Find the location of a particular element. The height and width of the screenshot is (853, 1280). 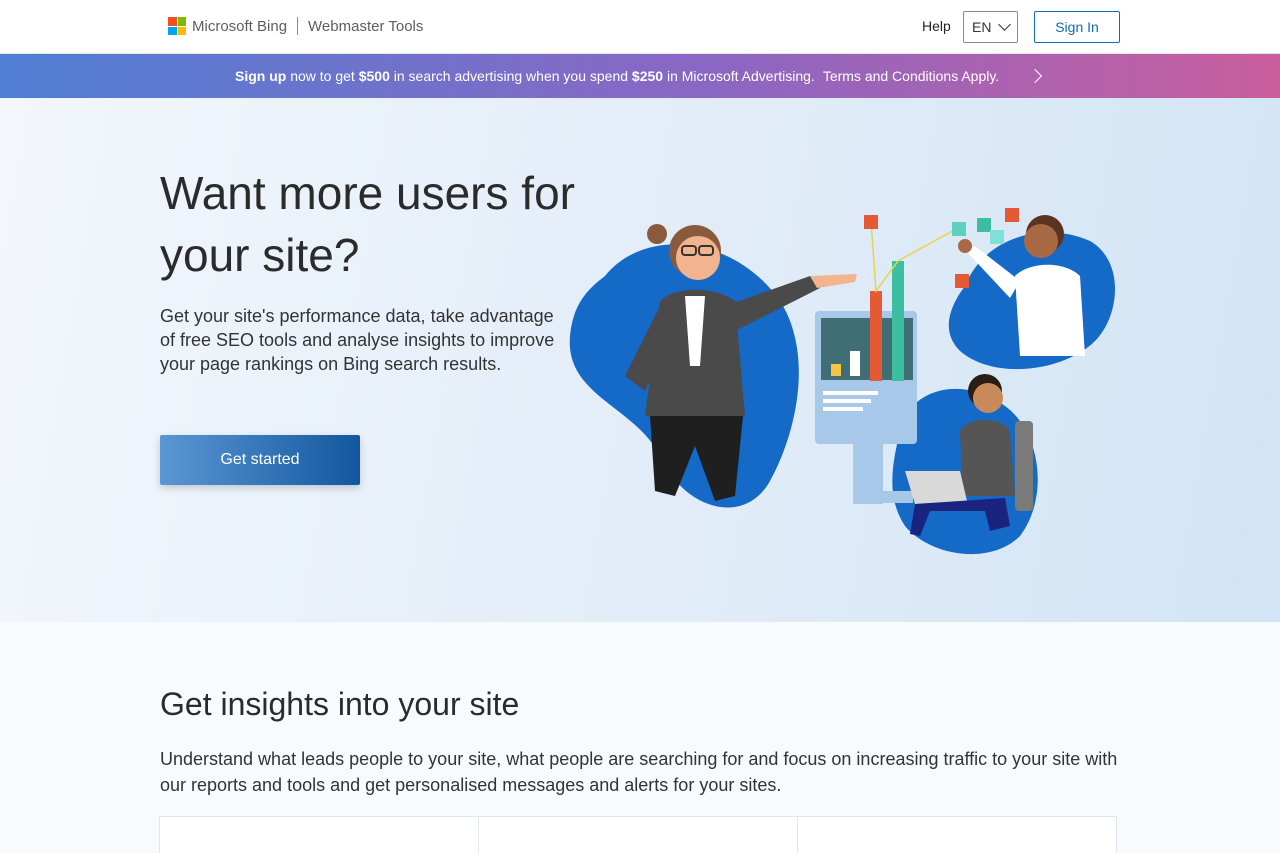

feature-cards is located at coordinates (638, 834).